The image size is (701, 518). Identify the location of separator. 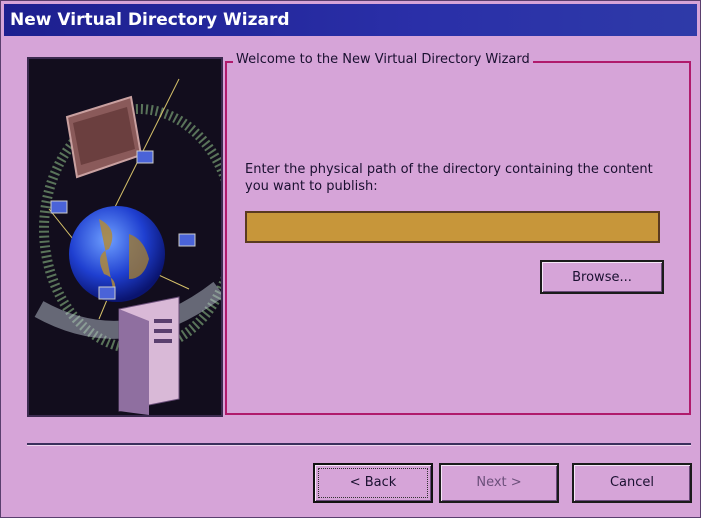
(359, 444).